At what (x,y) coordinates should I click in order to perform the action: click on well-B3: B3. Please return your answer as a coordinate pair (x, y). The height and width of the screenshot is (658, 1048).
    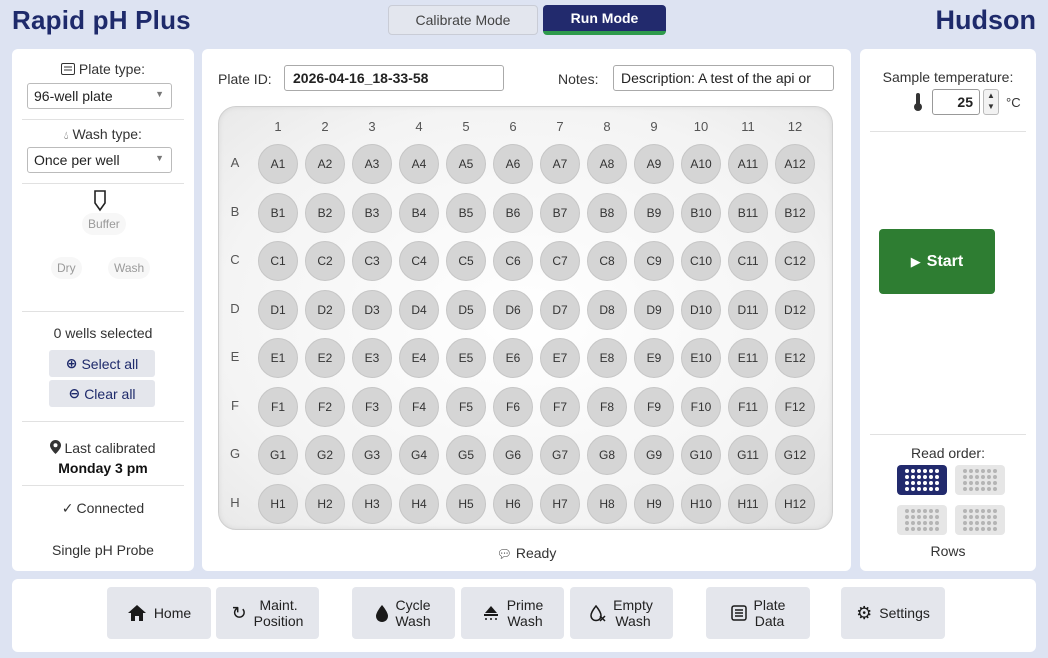
    Looking at the image, I should click on (372, 212).